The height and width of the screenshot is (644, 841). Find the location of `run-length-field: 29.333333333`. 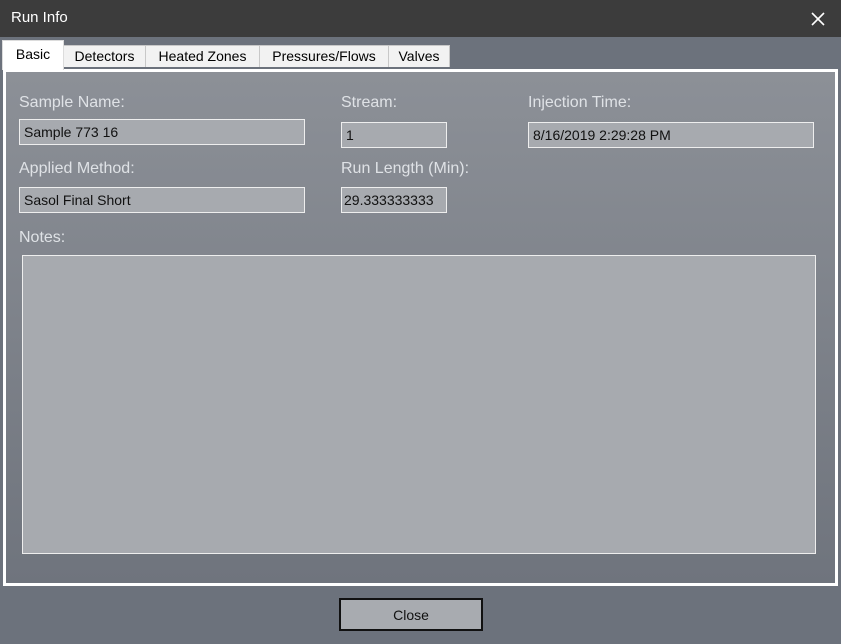

run-length-field: 29.333333333 is located at coordinates (394, 200).